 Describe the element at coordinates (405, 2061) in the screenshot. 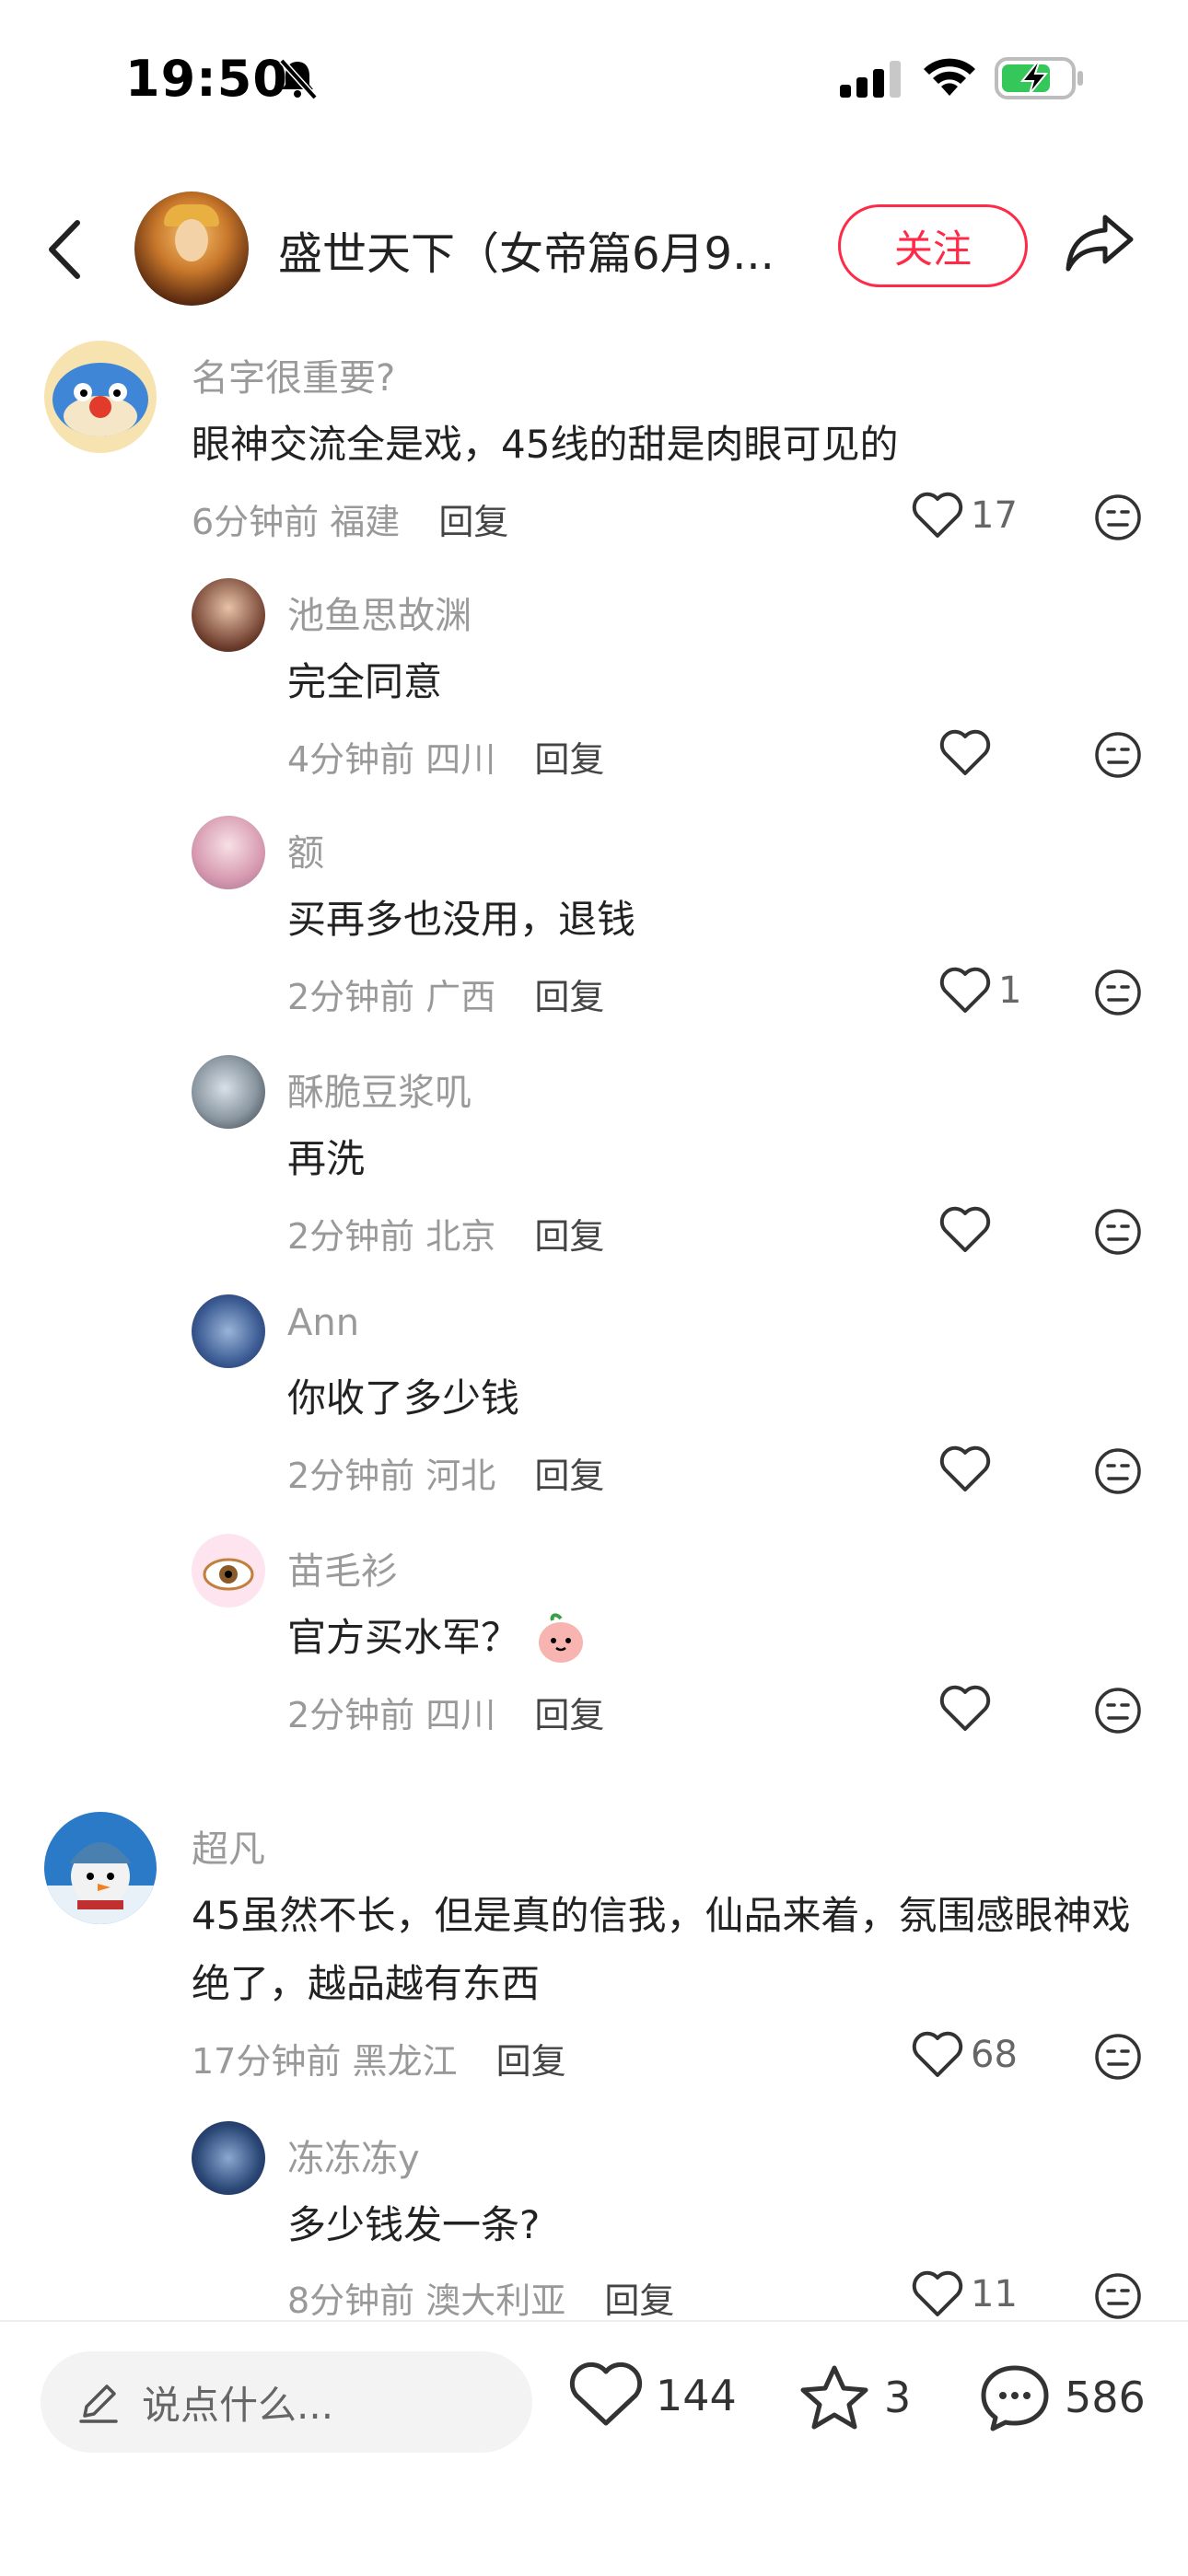

I see `comment-location: 黑龙江` at that location.